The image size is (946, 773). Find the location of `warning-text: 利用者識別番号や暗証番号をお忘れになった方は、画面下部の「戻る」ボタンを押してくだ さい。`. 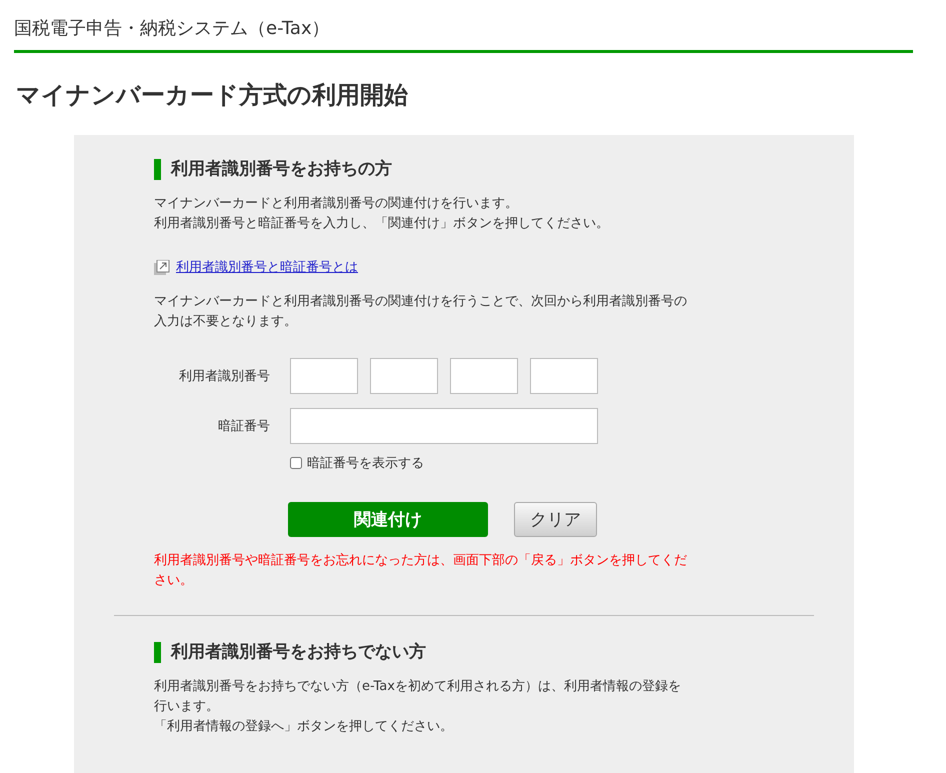

warning-text: 利用者識別番号や暗証番号をお忘れになった方は、画面下部の「戻る」ボタンを押してくだ さい。 is located at coordinates (421, 571).